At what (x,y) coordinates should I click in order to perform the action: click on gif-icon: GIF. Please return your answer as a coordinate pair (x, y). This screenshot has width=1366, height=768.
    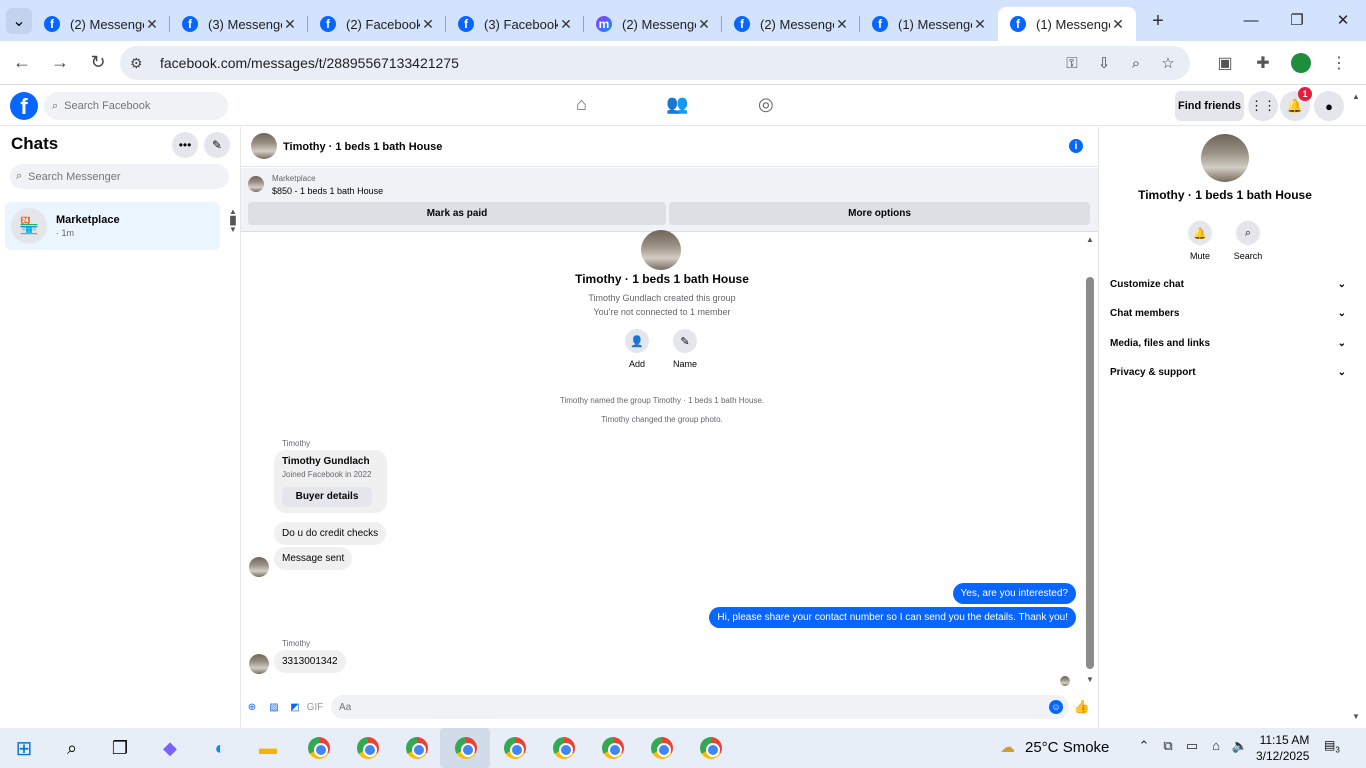
    Looking at the image, I should click on (315, 707).